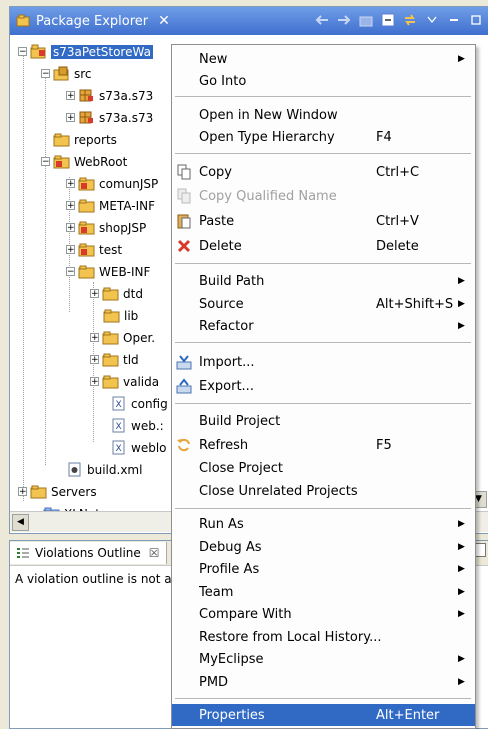  I want to click on menu-item-team: Team ▶, so click(323, 592).